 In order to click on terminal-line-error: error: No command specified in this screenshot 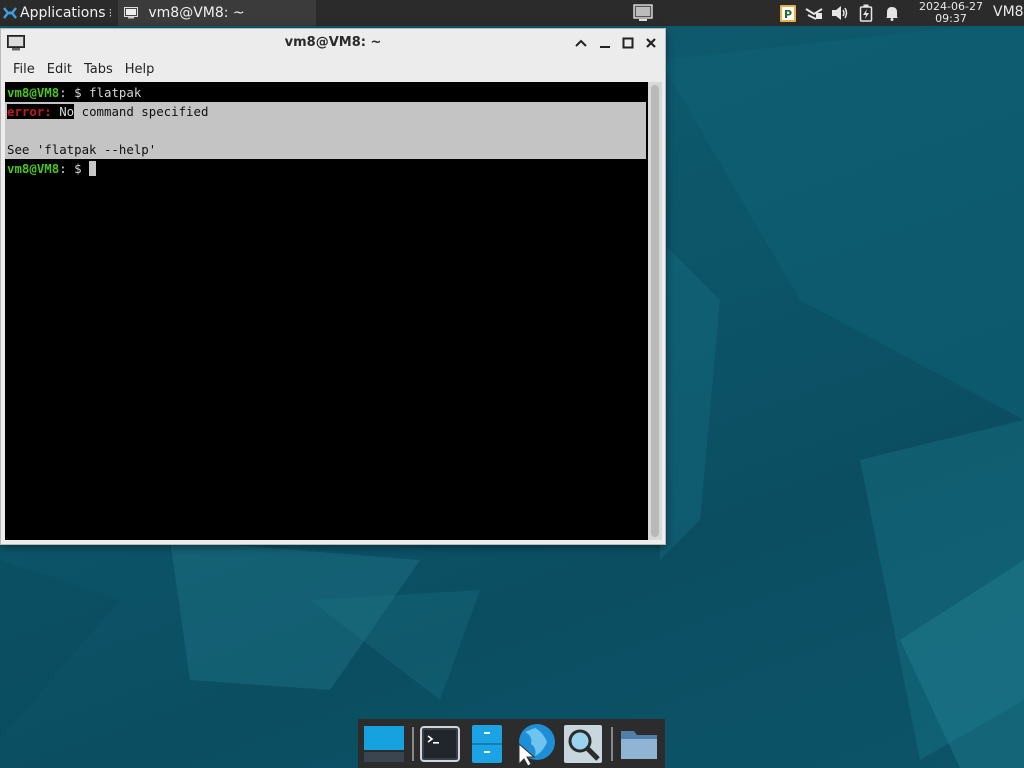, I will do `click(107, 111)`.